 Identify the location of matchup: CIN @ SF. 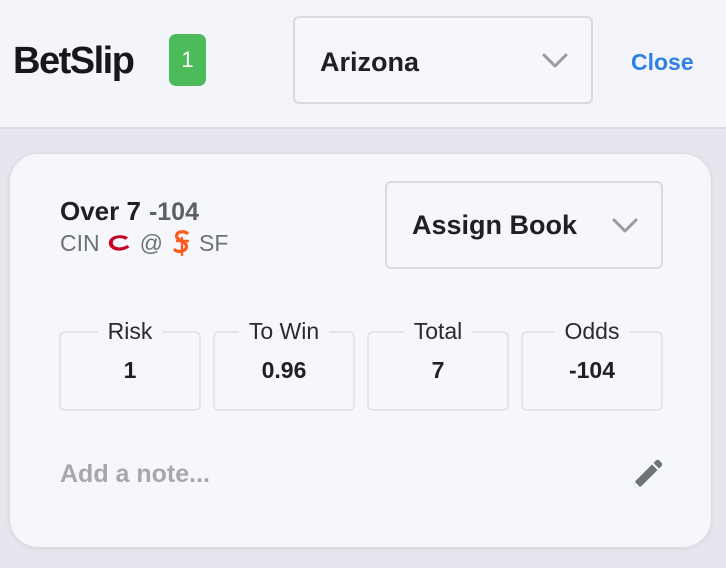
(144, 243).